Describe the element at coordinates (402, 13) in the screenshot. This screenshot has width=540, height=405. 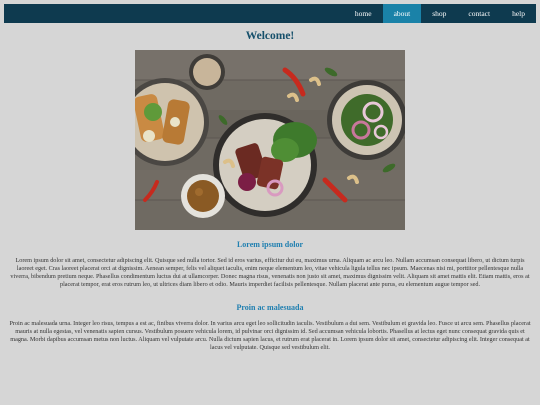
I see `nav-about: about` at that location.